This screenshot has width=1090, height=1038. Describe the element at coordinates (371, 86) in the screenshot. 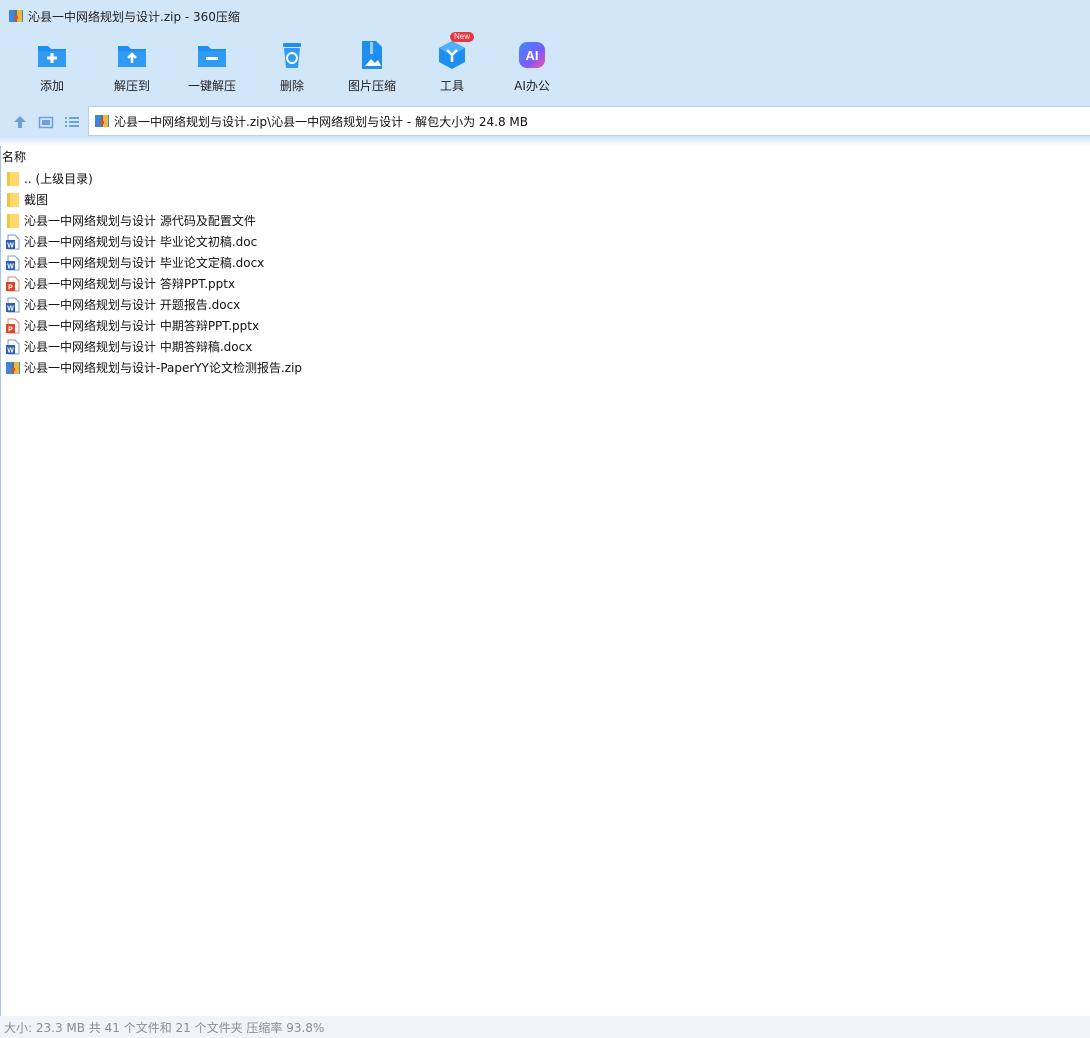

I see `image-compress-label: 图片压缩` at that location.